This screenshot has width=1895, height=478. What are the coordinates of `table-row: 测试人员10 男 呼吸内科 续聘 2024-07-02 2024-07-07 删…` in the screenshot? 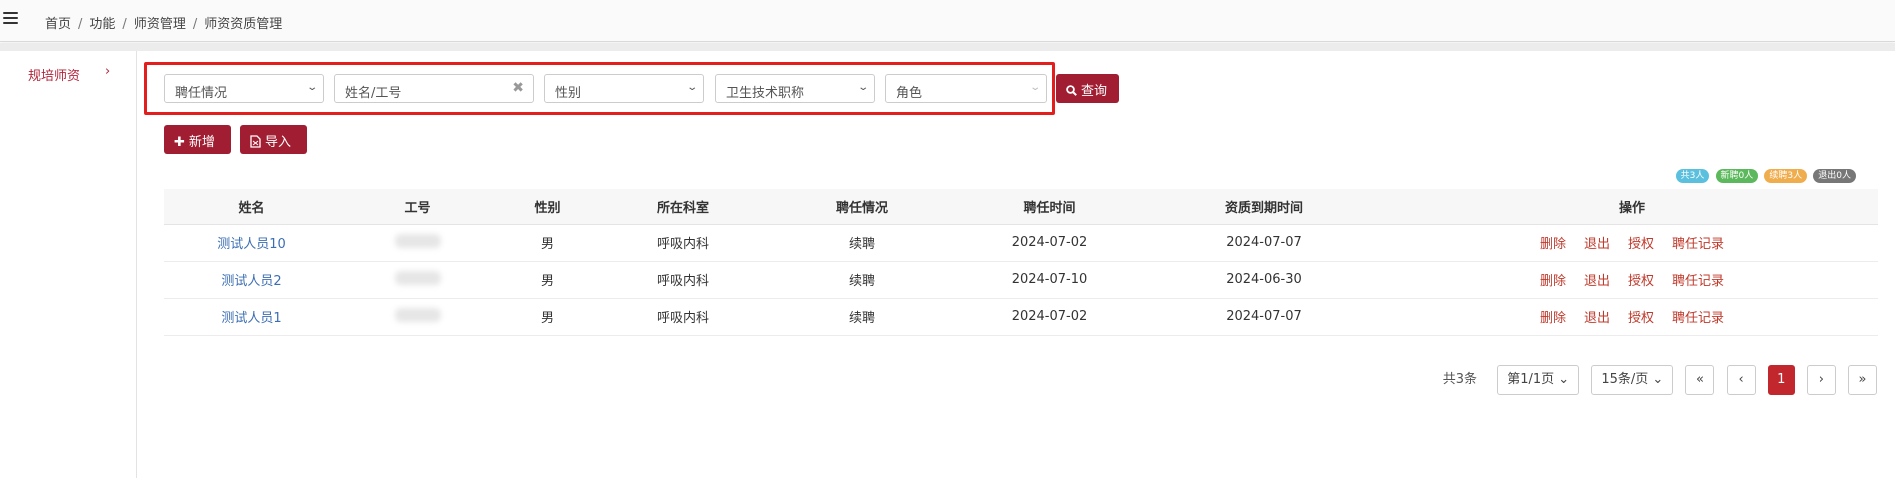 It's located at (1021, 243).